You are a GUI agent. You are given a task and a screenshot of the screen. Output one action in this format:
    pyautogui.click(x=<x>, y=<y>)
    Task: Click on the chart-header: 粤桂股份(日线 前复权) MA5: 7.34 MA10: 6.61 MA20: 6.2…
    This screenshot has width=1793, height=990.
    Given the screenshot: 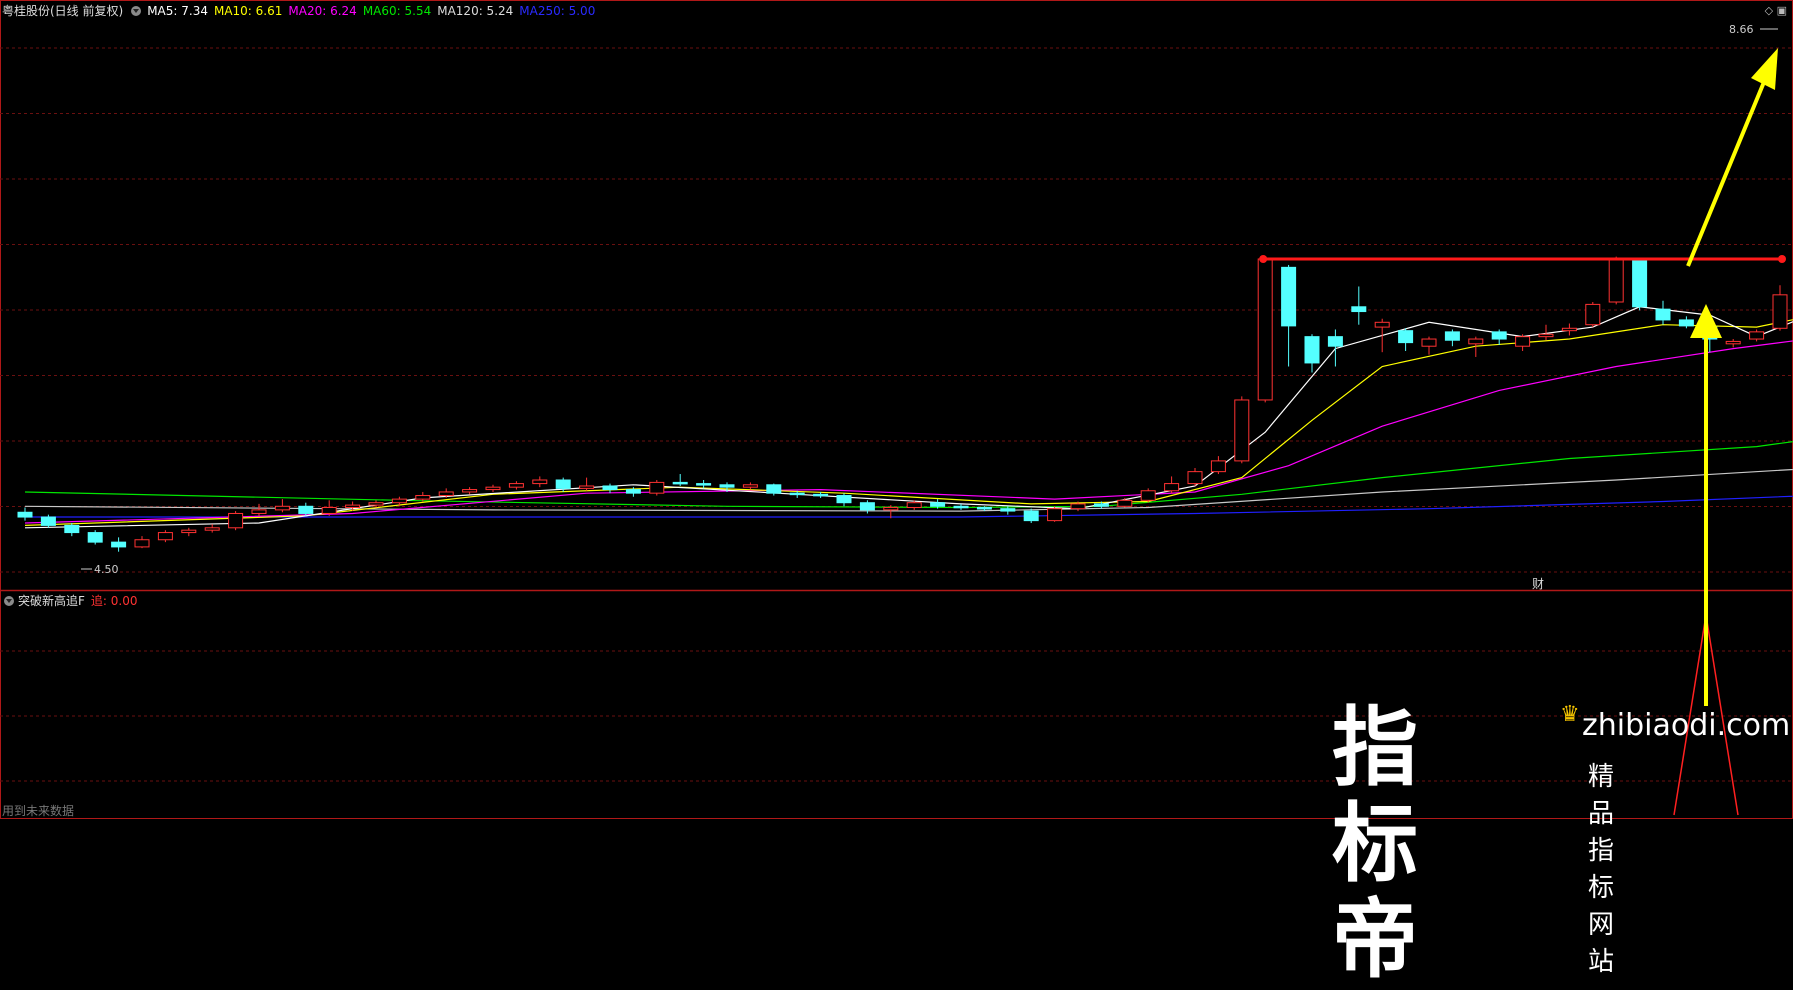 What is the action you would take?
    pyautogui.click(x=301, y=11)
    